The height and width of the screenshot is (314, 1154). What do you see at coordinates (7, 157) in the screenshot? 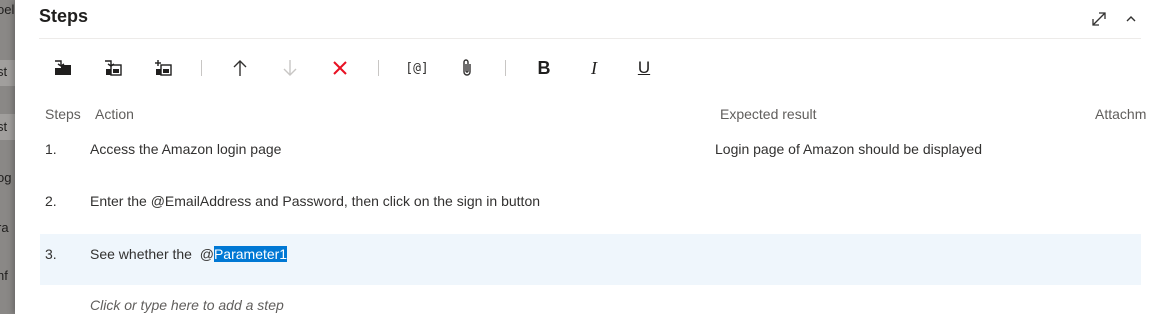
I see `background-page-strip: oel st st og ra nf` at bounding box center [7, 157].